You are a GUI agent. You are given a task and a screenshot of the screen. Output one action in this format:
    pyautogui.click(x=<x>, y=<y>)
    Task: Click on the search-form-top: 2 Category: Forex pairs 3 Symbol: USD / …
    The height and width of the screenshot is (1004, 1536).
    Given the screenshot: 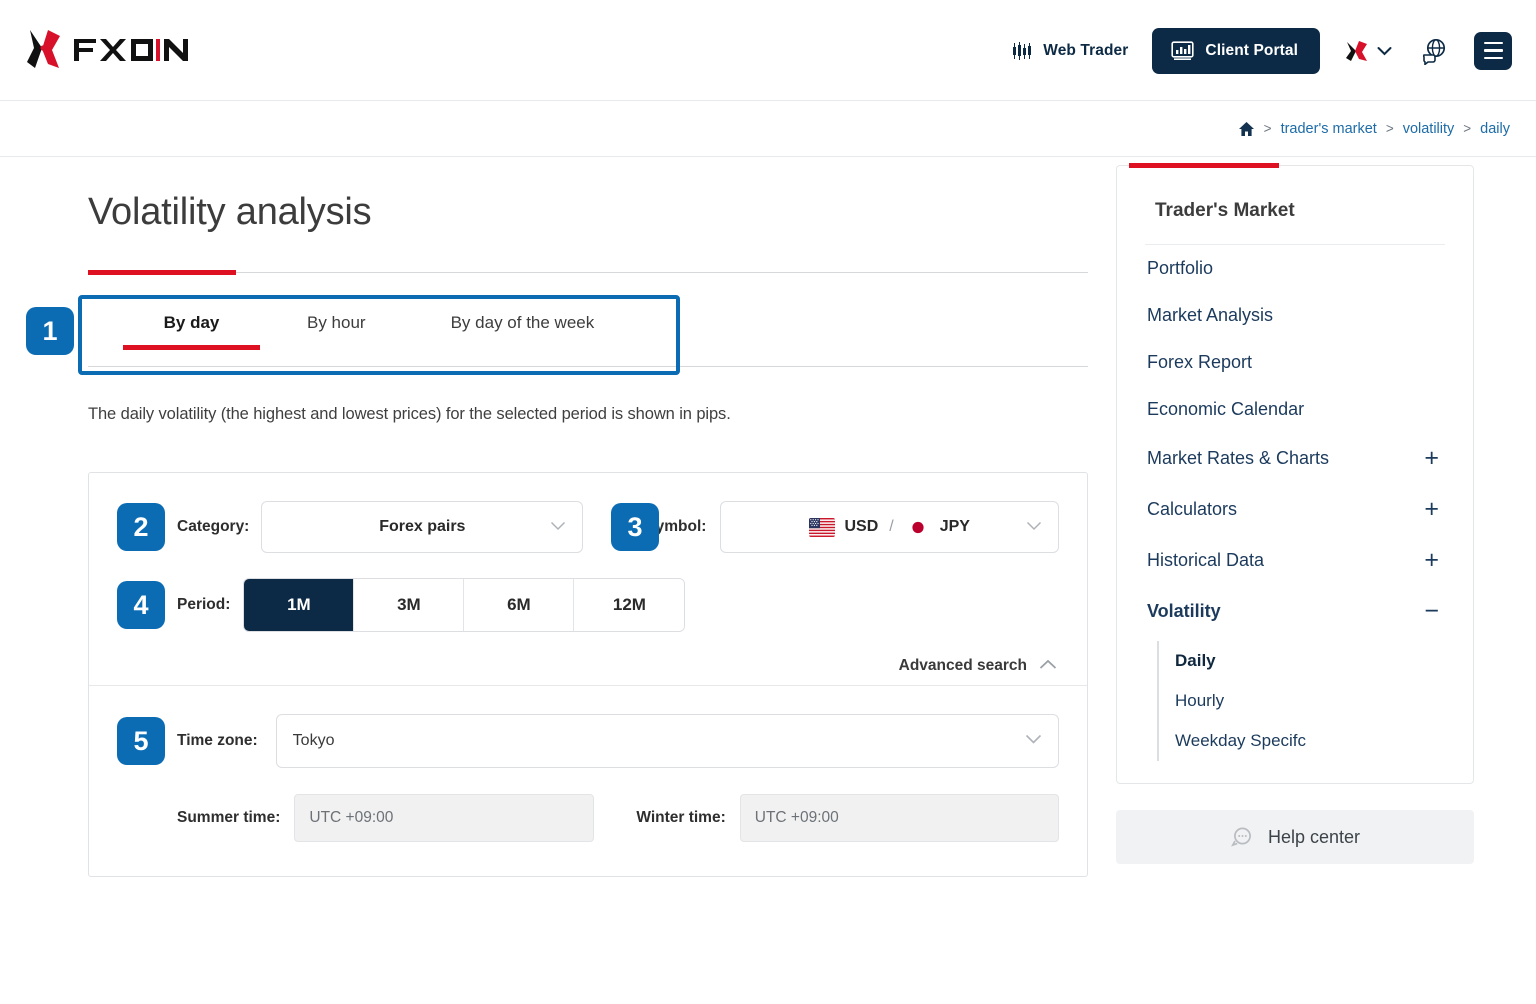 What is the action you would take?
    pyautogui.click(x=588, y=579)
    